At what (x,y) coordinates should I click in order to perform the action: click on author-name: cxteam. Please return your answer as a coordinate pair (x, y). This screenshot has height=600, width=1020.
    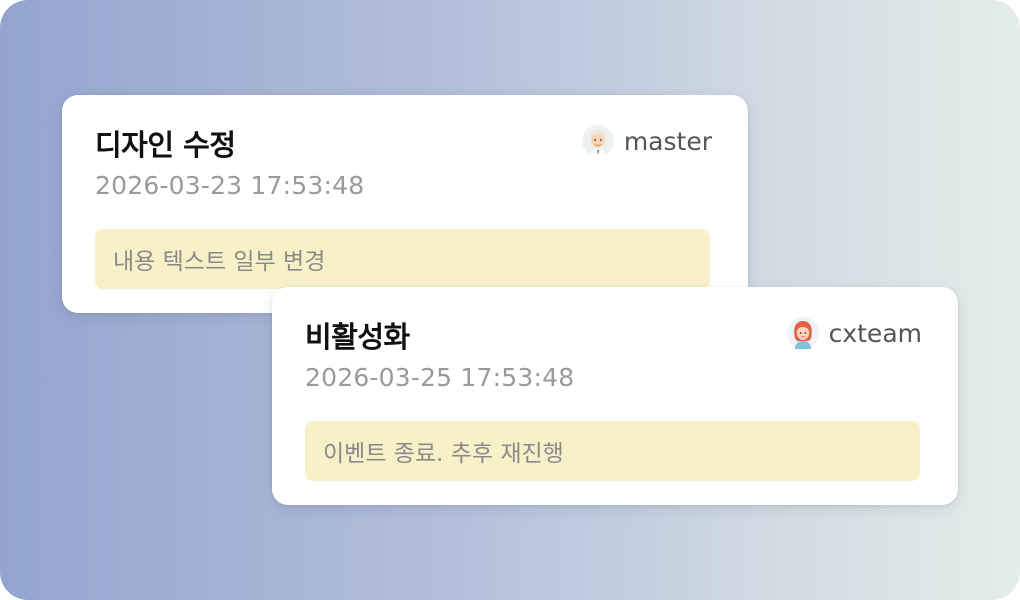
    Looking at the image, I should click on (875, 333).